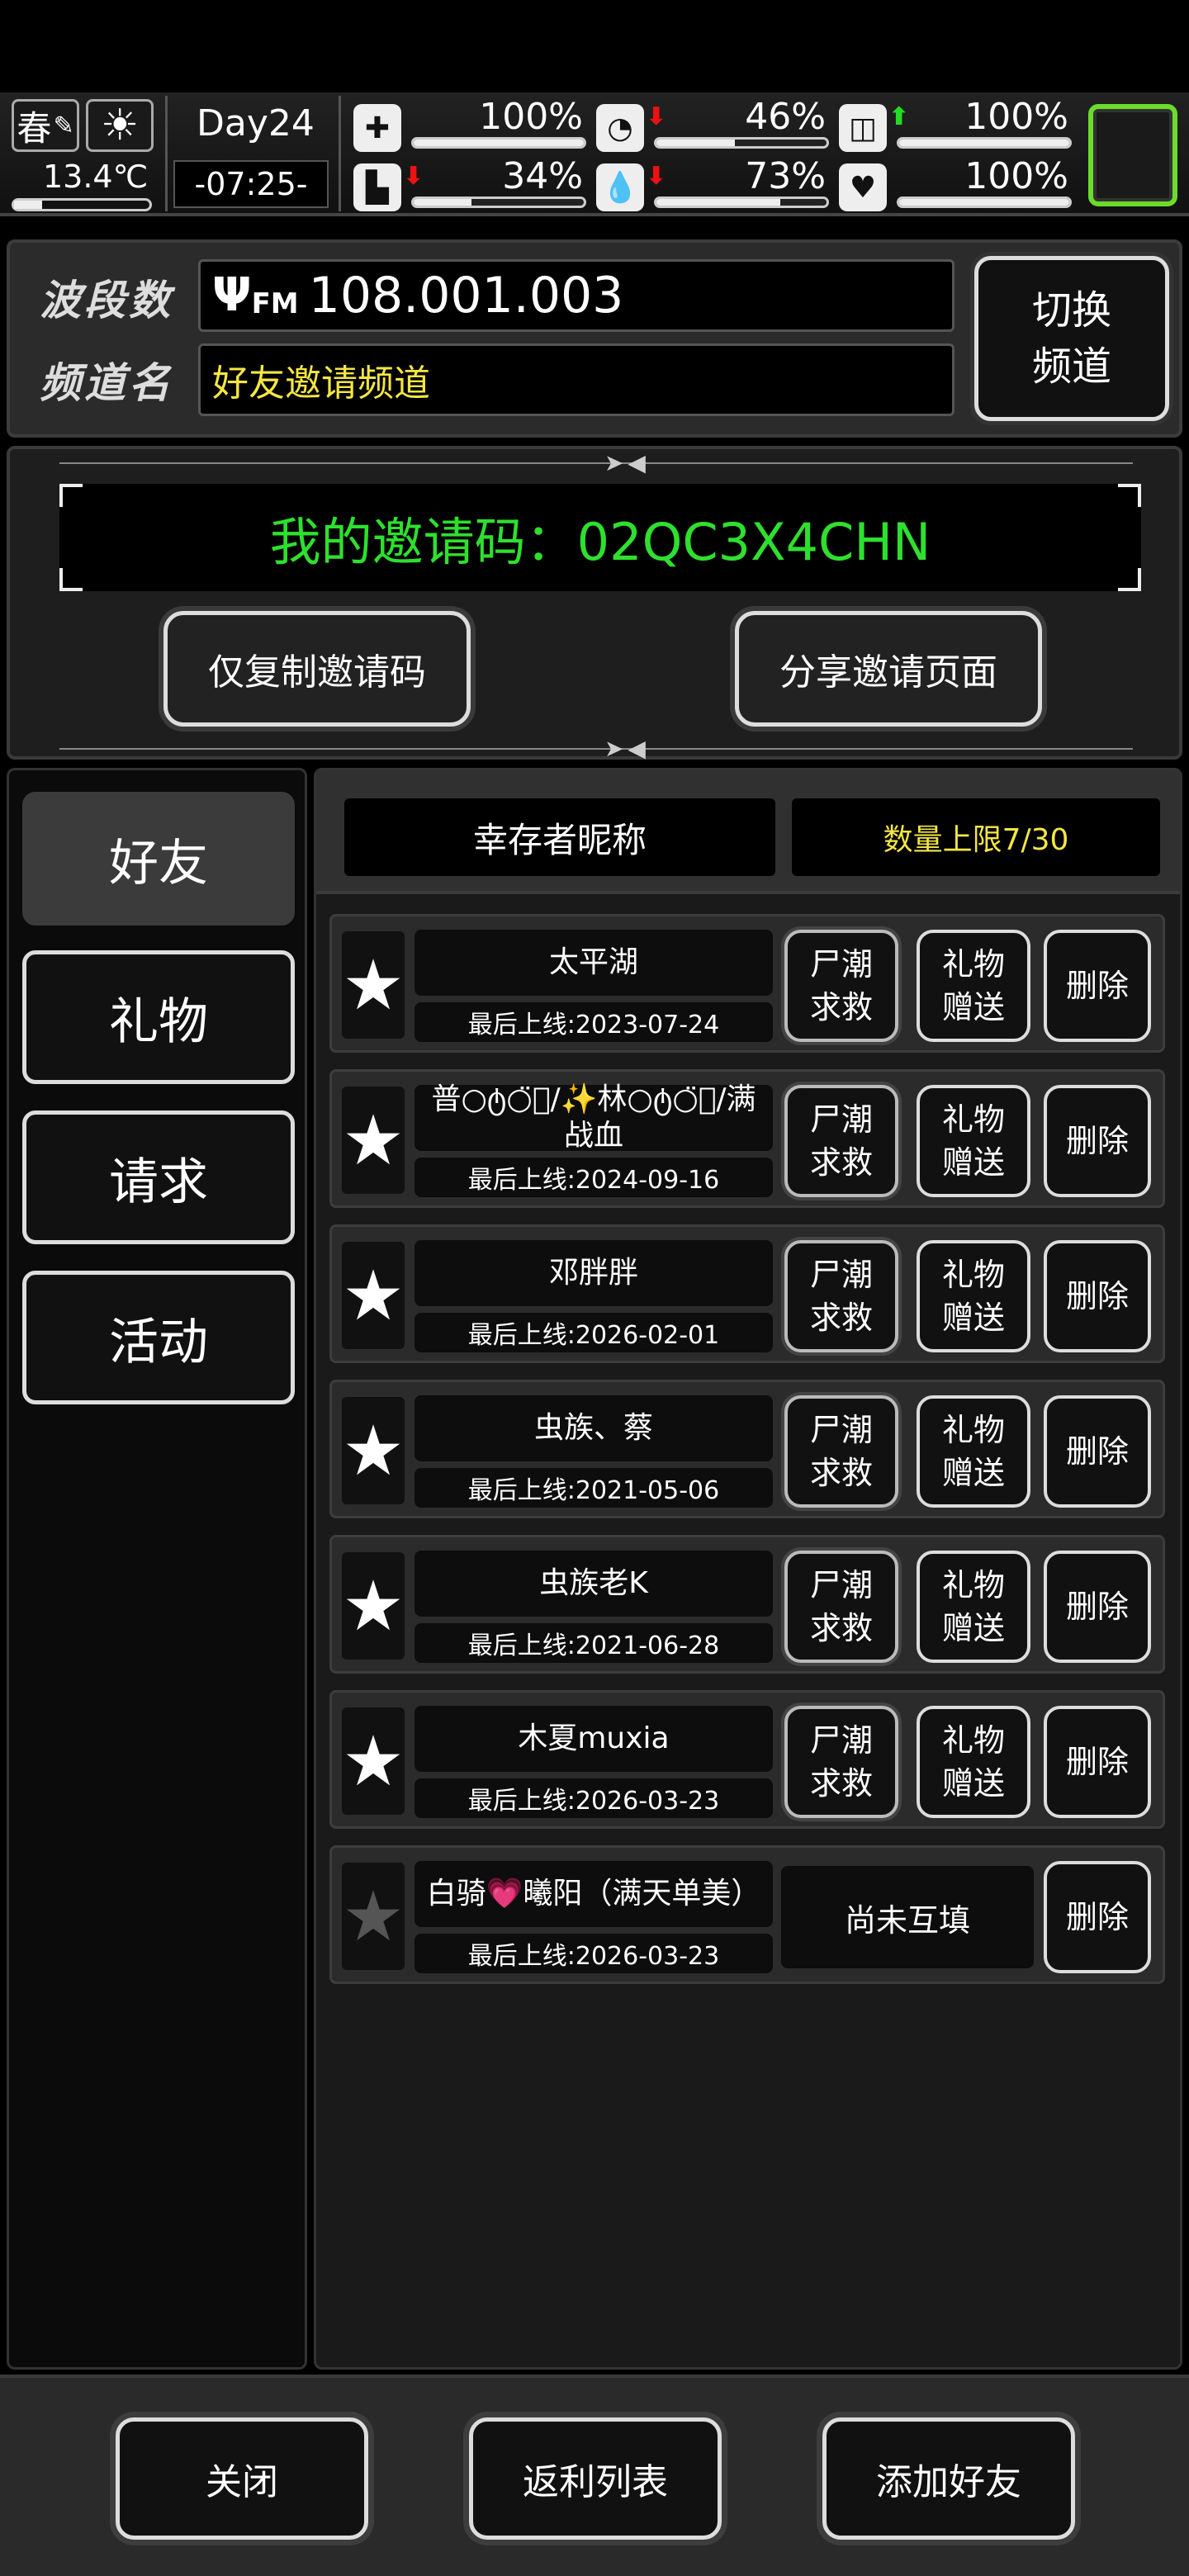 This screenshot has height=2576, width=1189. I want to click on friend-name-box: 虫族老K, so click(593, 1584).